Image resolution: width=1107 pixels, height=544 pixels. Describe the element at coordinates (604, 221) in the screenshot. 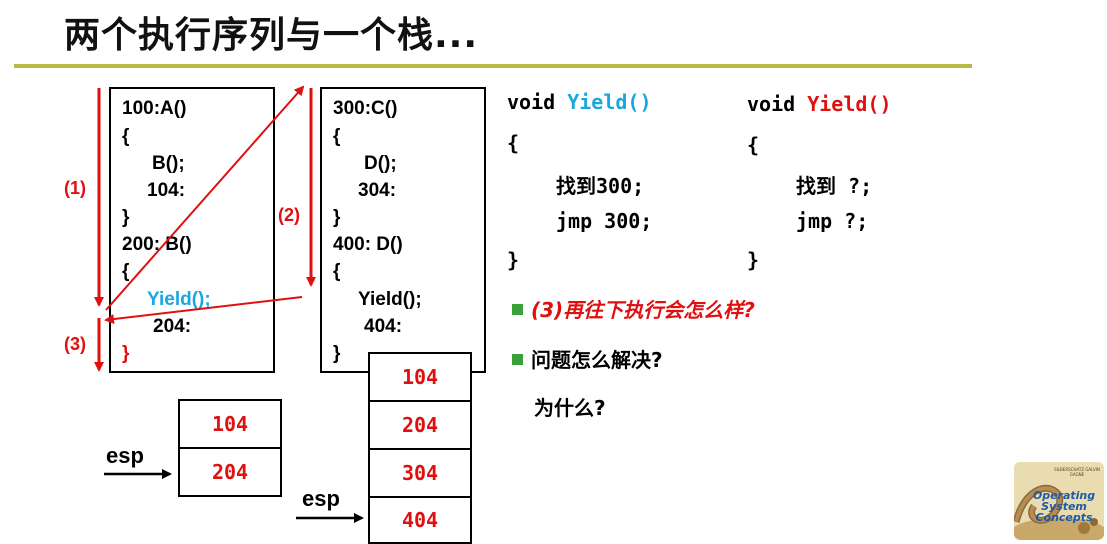

I see `yield-v1-line2: jmp 300;` at that location.